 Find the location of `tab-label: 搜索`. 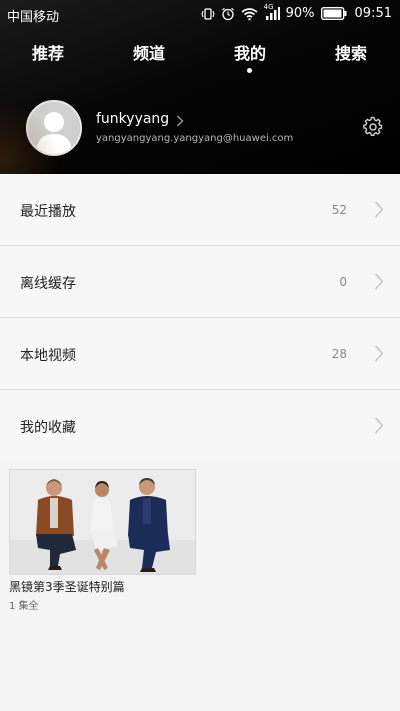

tab-label: 搜索 is located at coordinates (350, 53).